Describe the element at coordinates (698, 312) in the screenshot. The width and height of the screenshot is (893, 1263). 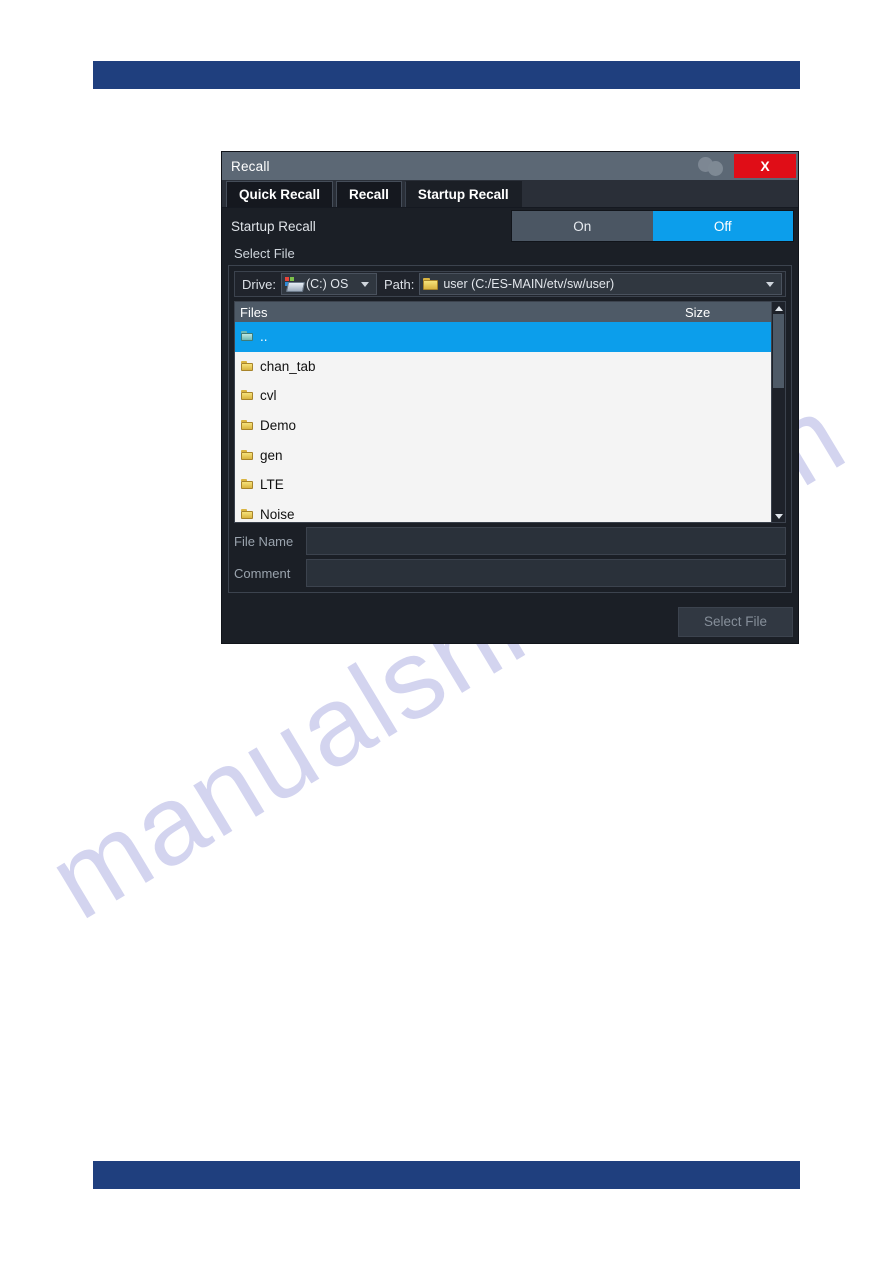
I see `column-header-size: Size` at that location.